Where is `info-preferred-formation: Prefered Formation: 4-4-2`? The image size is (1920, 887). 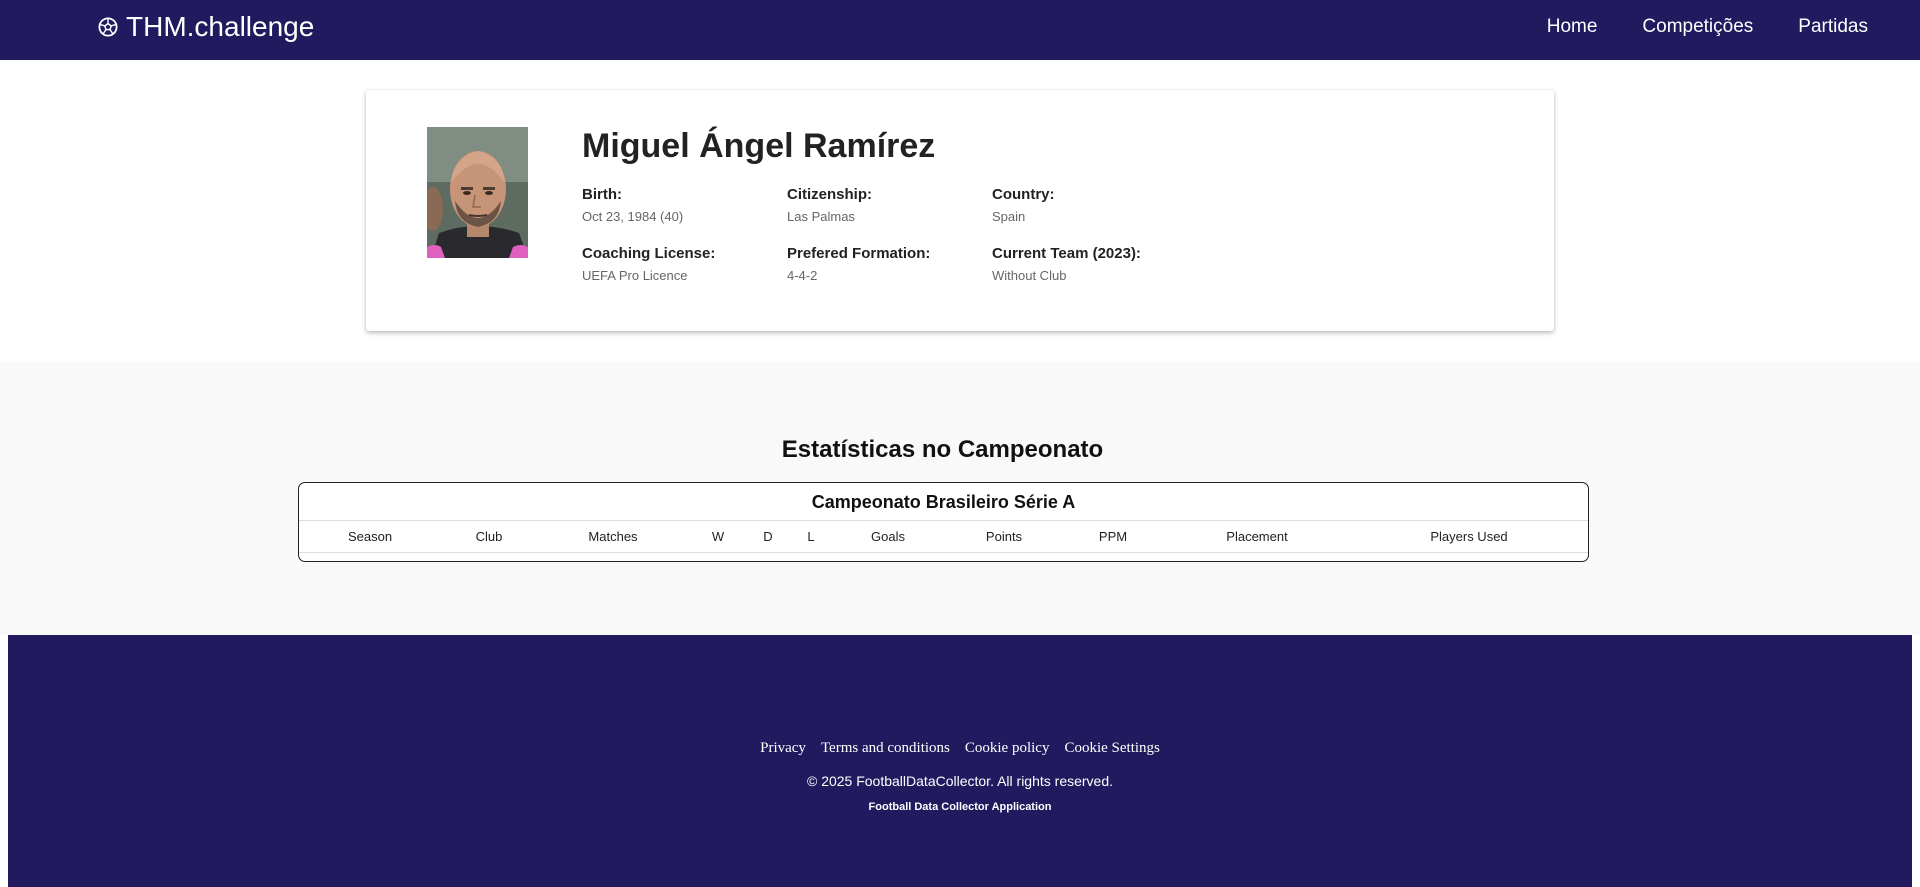
info-preferred-formation: Prefered Formation: 4-4-2 is located at coordinates (889, 264).